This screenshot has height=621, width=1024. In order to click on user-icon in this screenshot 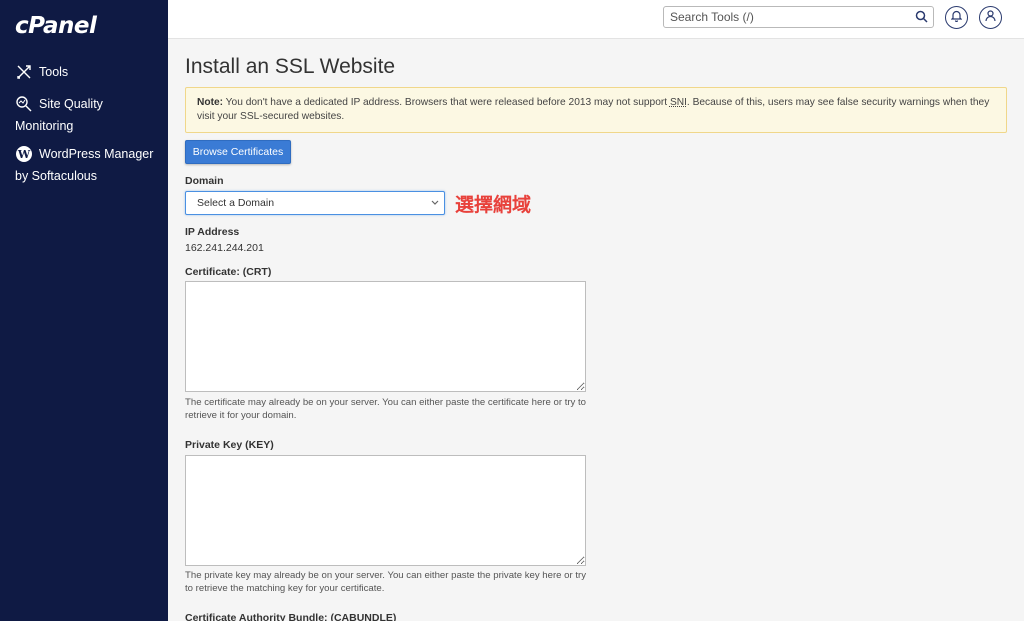, I will do `click(990, 18)`.